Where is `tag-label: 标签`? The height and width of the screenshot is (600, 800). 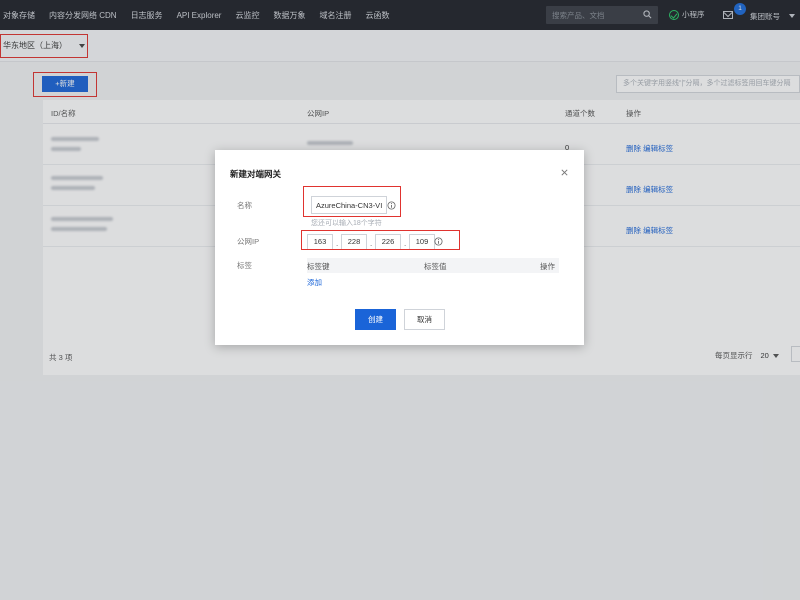
tag-label: 标签 is located at coordinates (244, 265).